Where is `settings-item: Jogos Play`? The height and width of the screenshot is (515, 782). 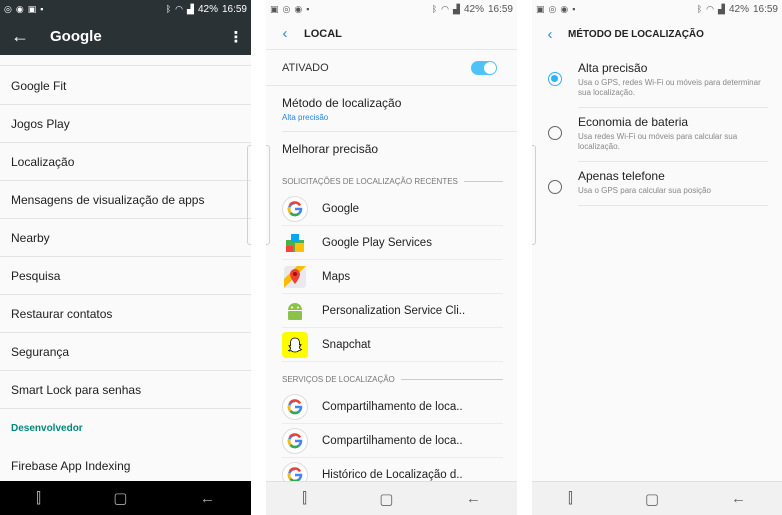
settings-item: Jogos Play is located at coordinates (125, 124).